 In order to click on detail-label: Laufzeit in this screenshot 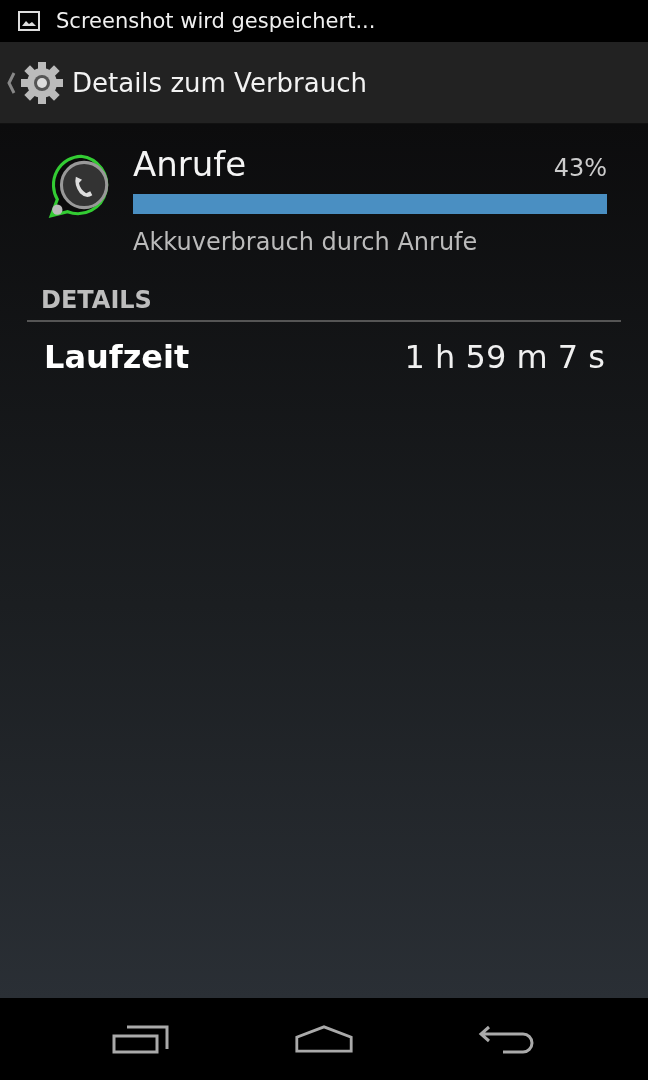, I will do `click(117, 357)`.